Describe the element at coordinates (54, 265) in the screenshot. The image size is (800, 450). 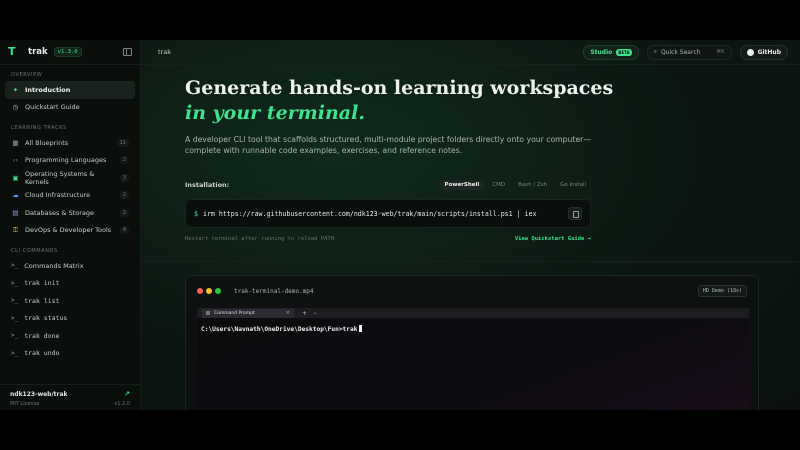
I see `sidebar-item-label: Commands Matrix` at that location.